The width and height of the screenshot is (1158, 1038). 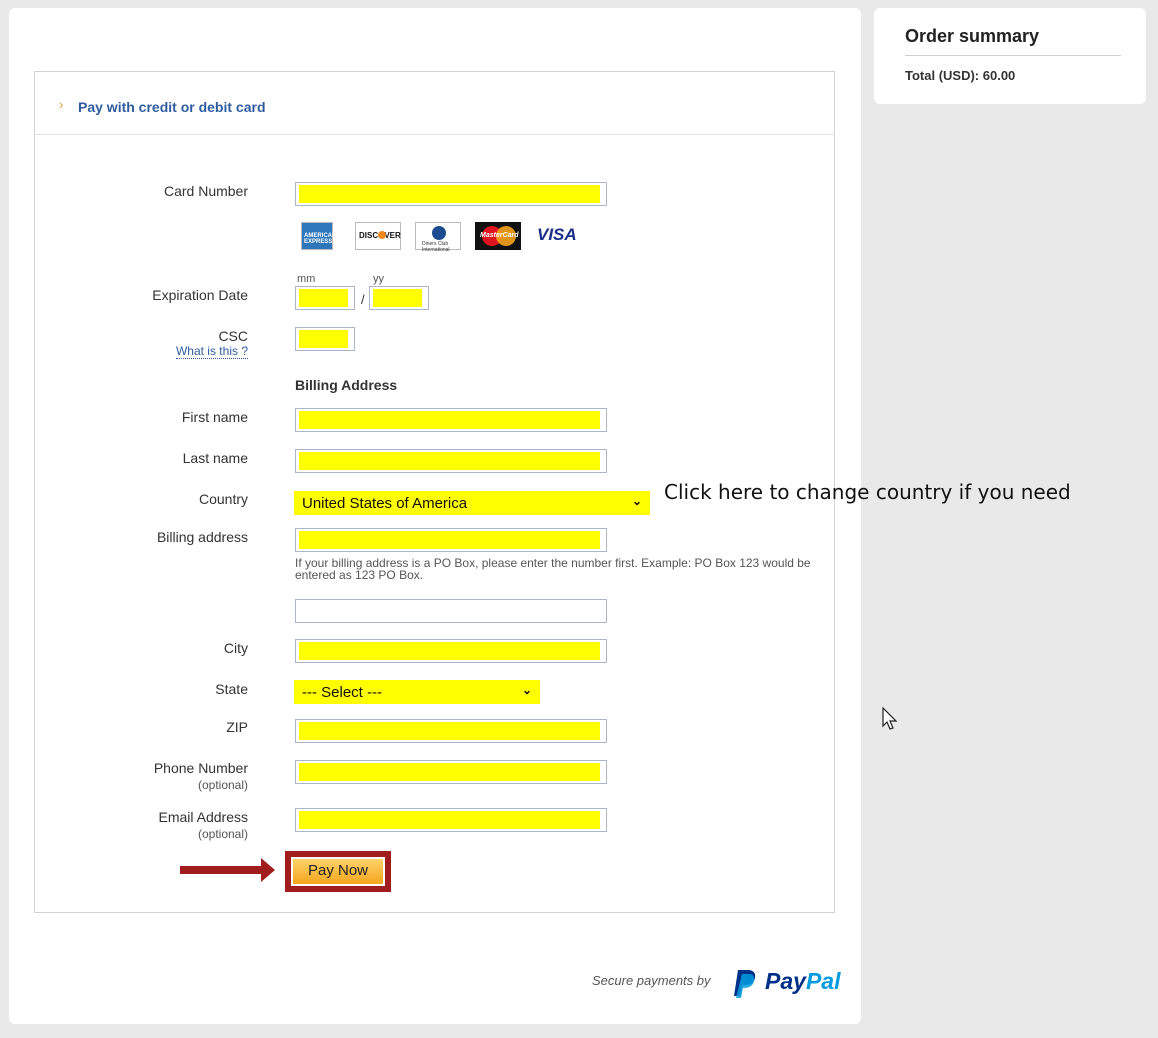 What do you see at coordinates (61, 104) in the screenshot?
I see `chevron-right-icon: ›` at bounding box center [61, 104].